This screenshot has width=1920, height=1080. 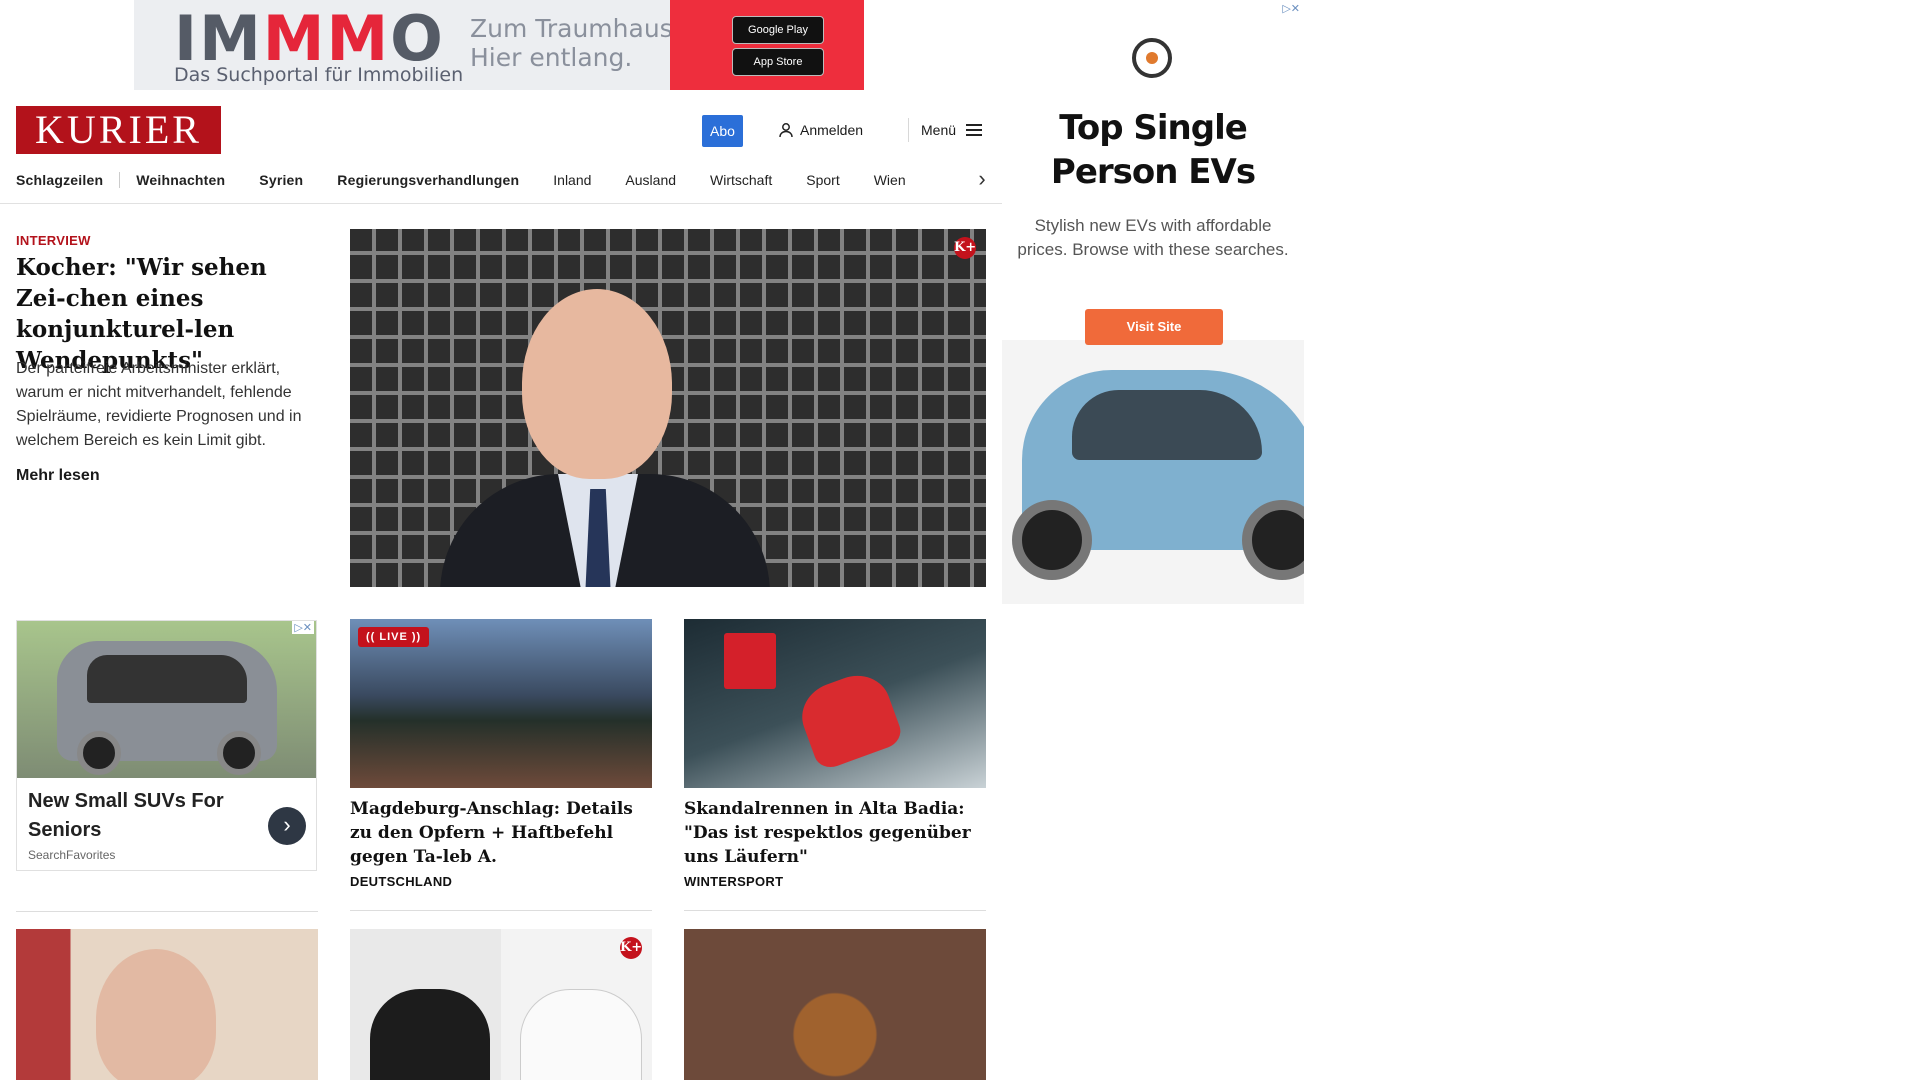 I want to click on menu-button: Menü, so click(x=945, y=130).